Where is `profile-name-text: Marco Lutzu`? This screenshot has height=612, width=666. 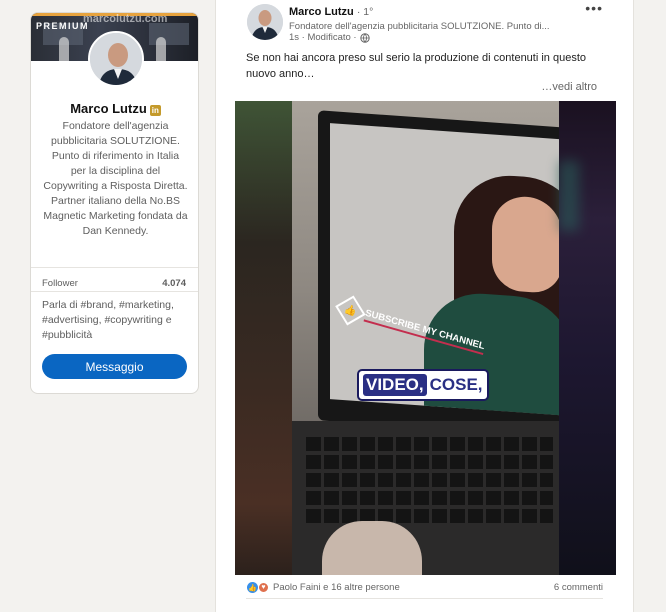 profile-name-text: Marco Lutzu is located at coordinates (108, 108).